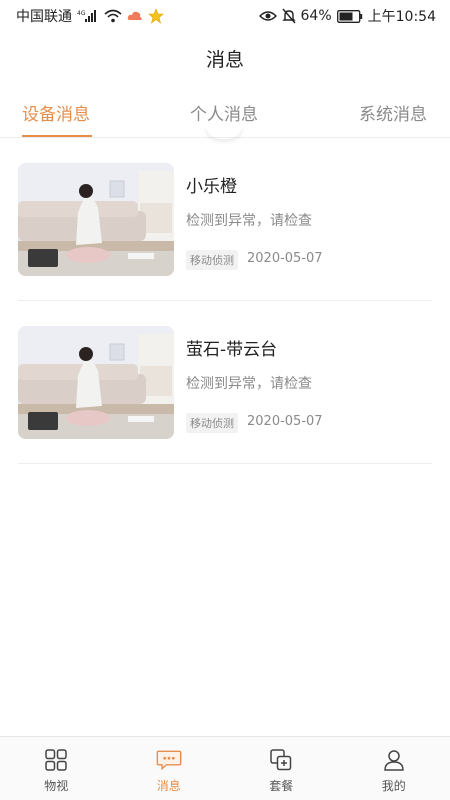  I want to click on nav-item-devices: 物视, so click(56, 768).